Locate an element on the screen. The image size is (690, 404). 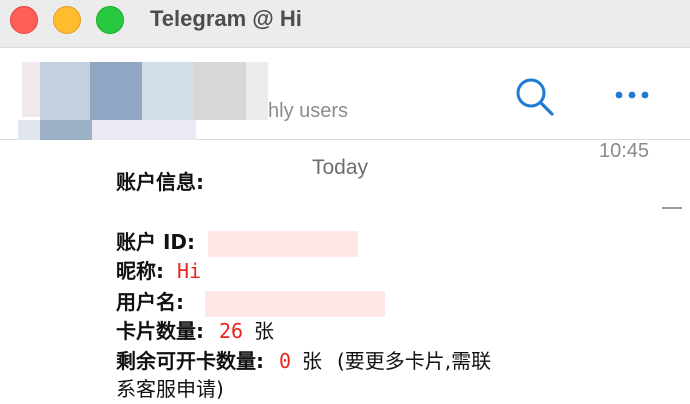
cards-line: 卡片数量: 26 张 is located at coordinates (195, 331).